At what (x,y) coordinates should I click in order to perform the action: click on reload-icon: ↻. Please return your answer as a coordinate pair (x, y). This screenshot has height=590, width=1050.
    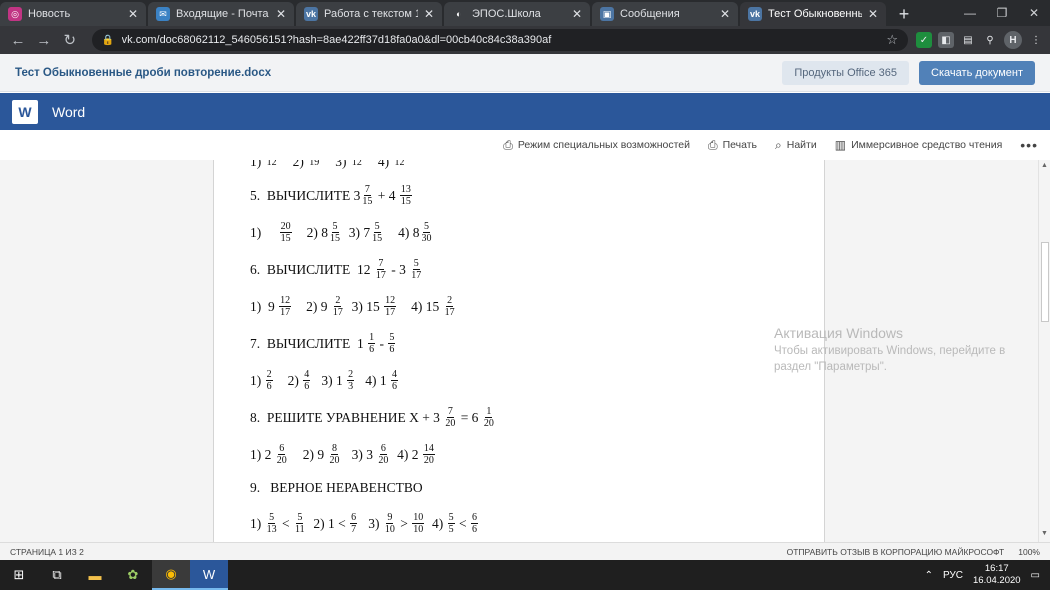
    Looking at the image, I should click on (70, 40).